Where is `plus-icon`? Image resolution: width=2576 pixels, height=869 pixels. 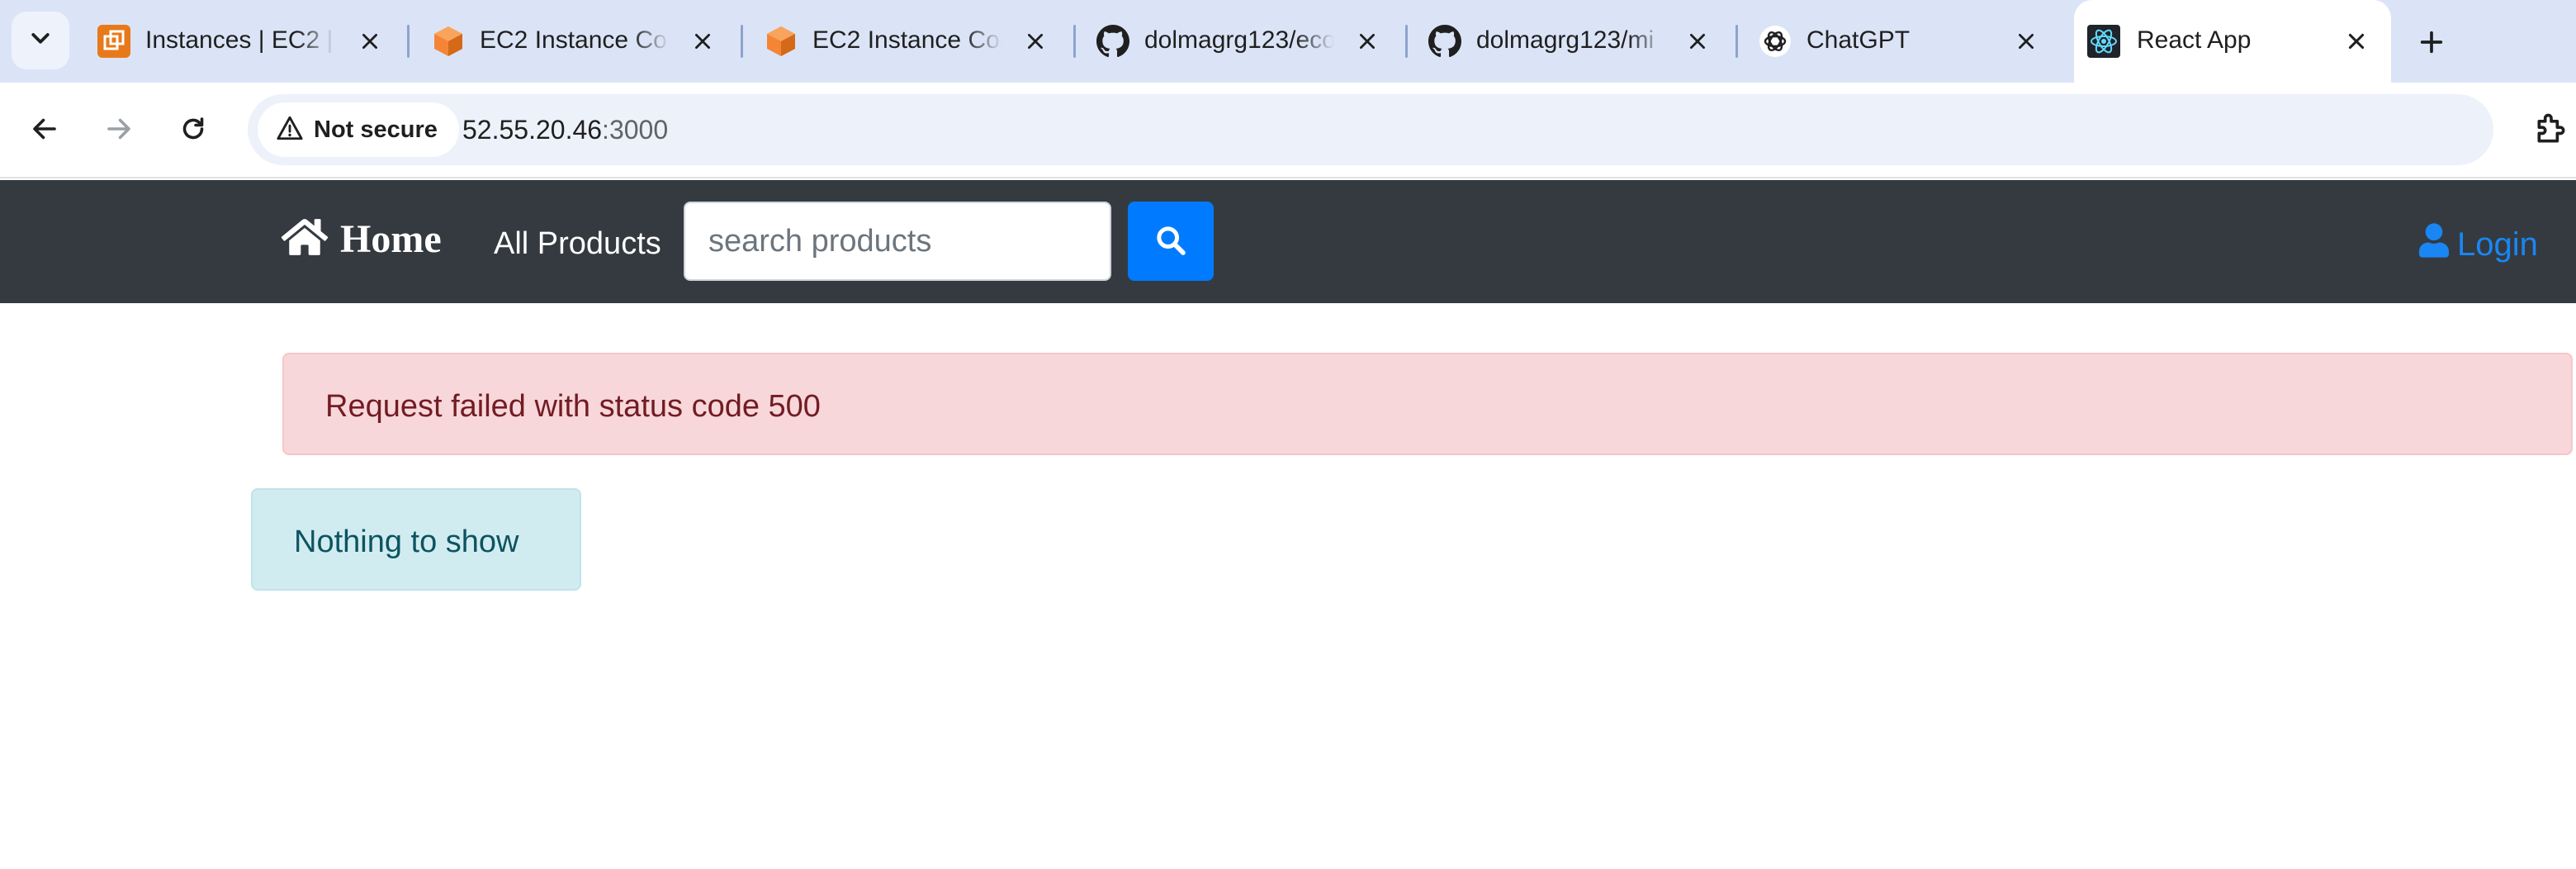 plus-icon is located at coordinates (2431, 44).